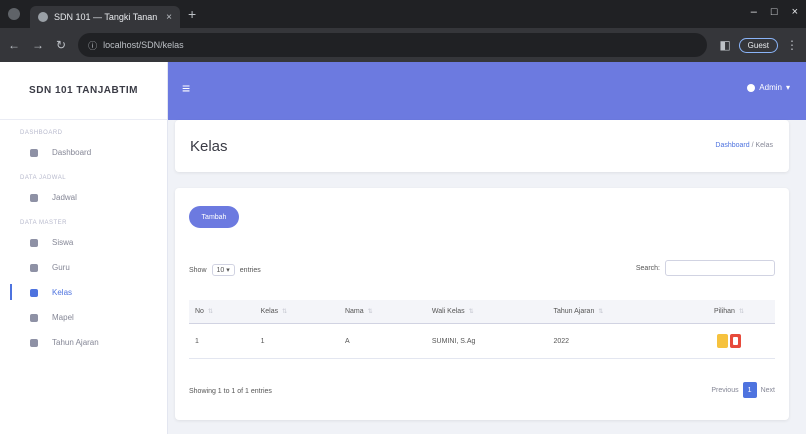 This screenshot has height=434, width=806. Describe the element at coordinates (230, 391) in the screenshot. I see `table-info: Showing 1 to 1 of 1 entries` at that location.